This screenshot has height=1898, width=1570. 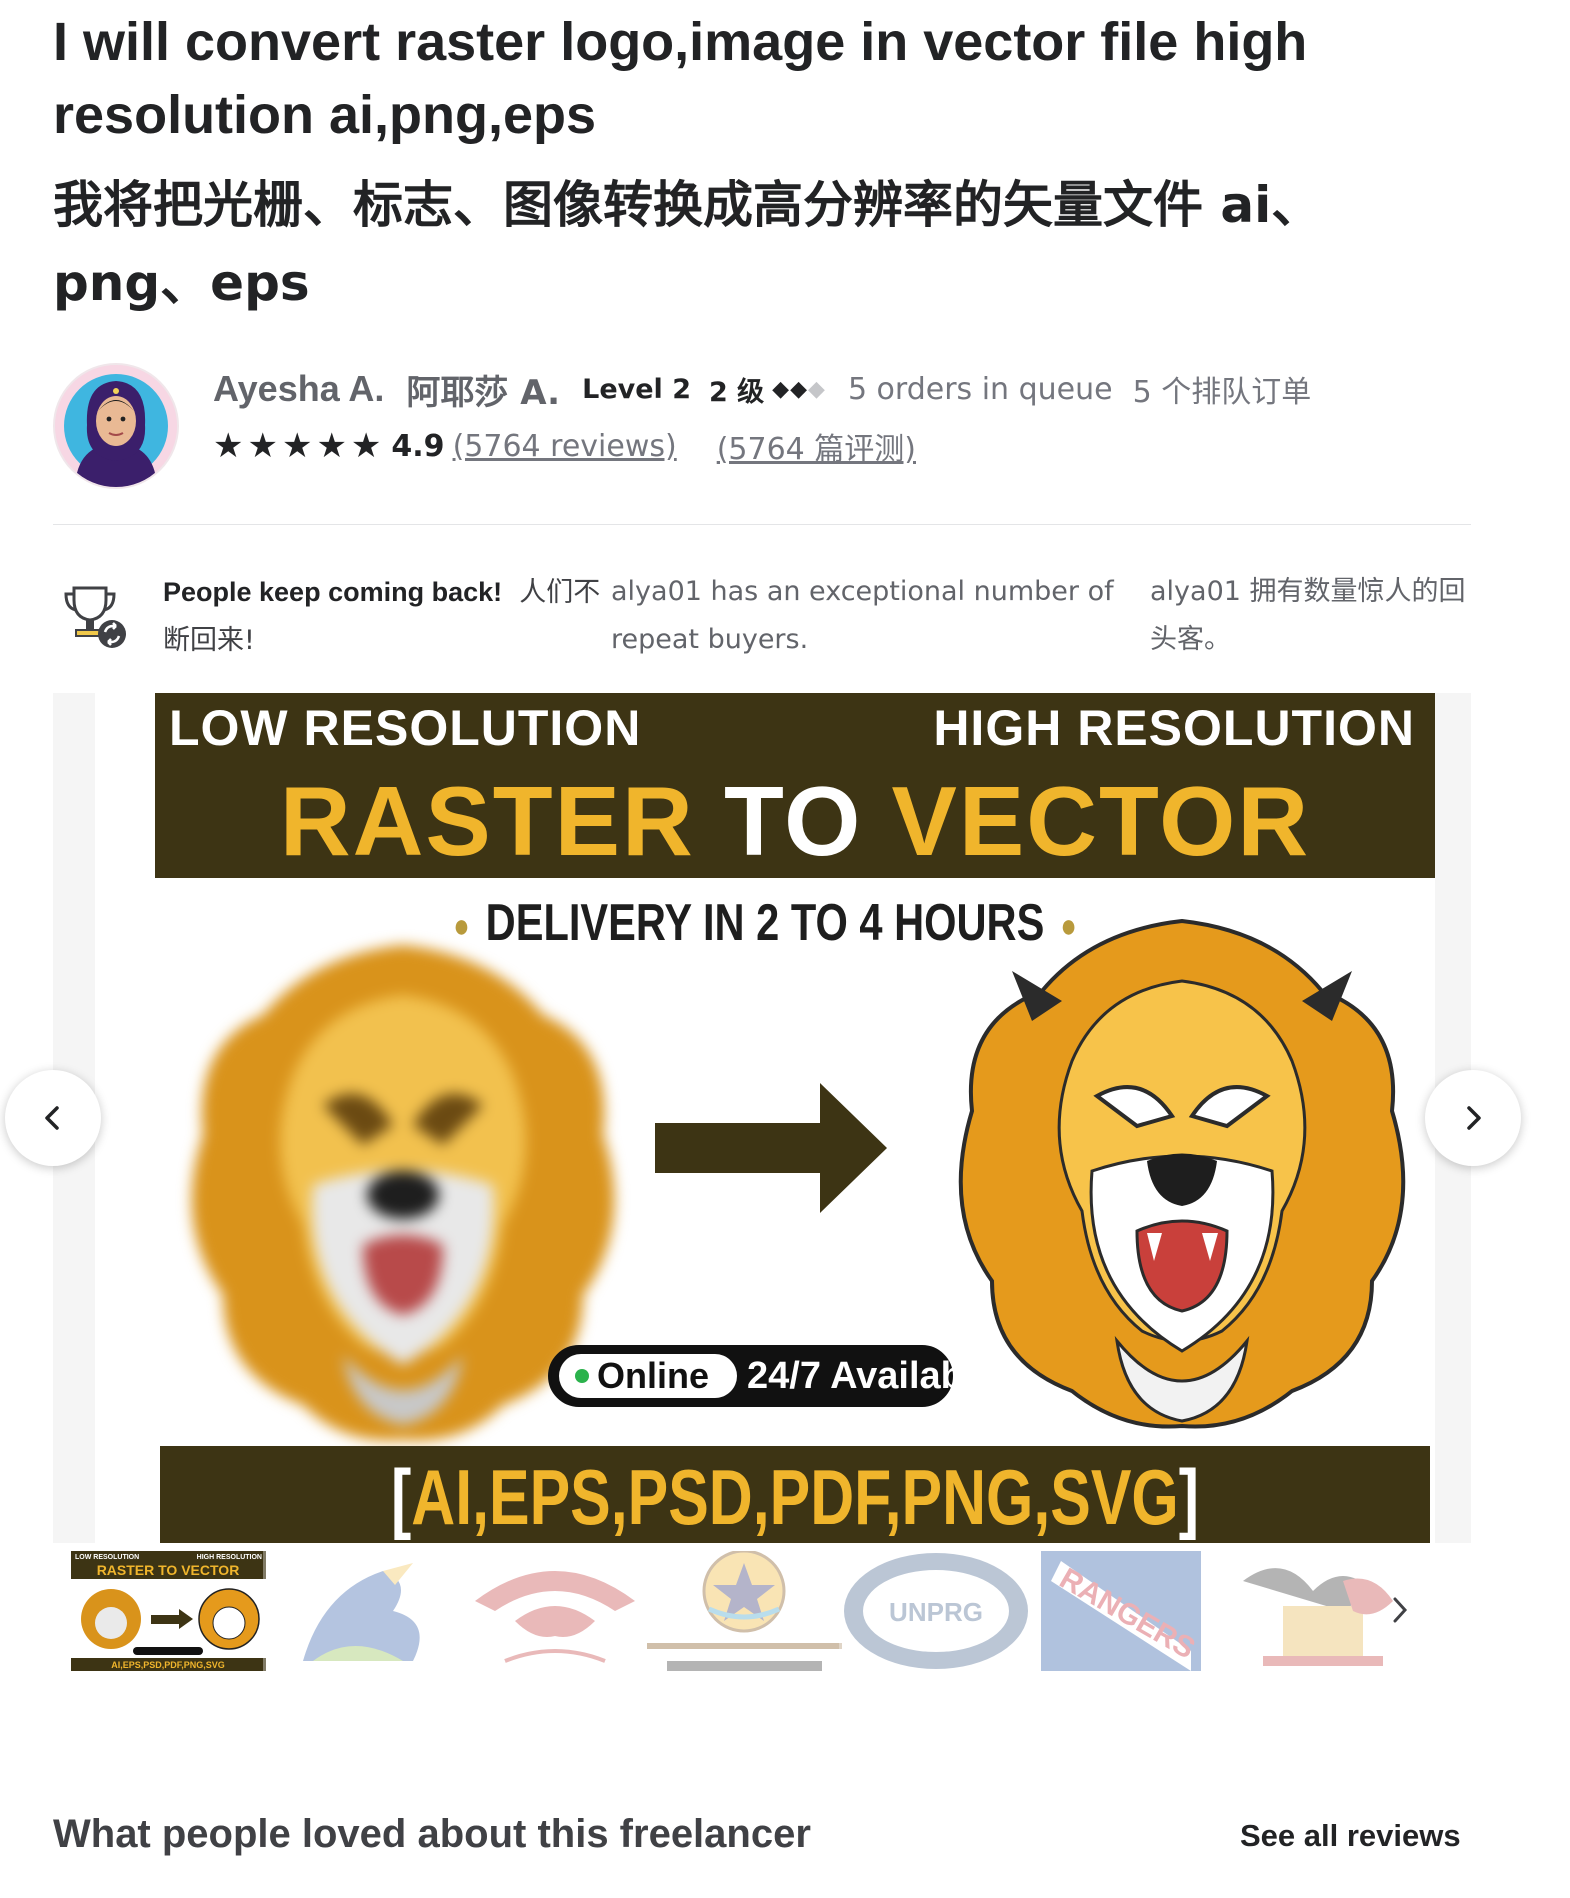 I want to click on raster-to-vector-heading: RASTER TO VECTOR, so click(x=795, y=821).